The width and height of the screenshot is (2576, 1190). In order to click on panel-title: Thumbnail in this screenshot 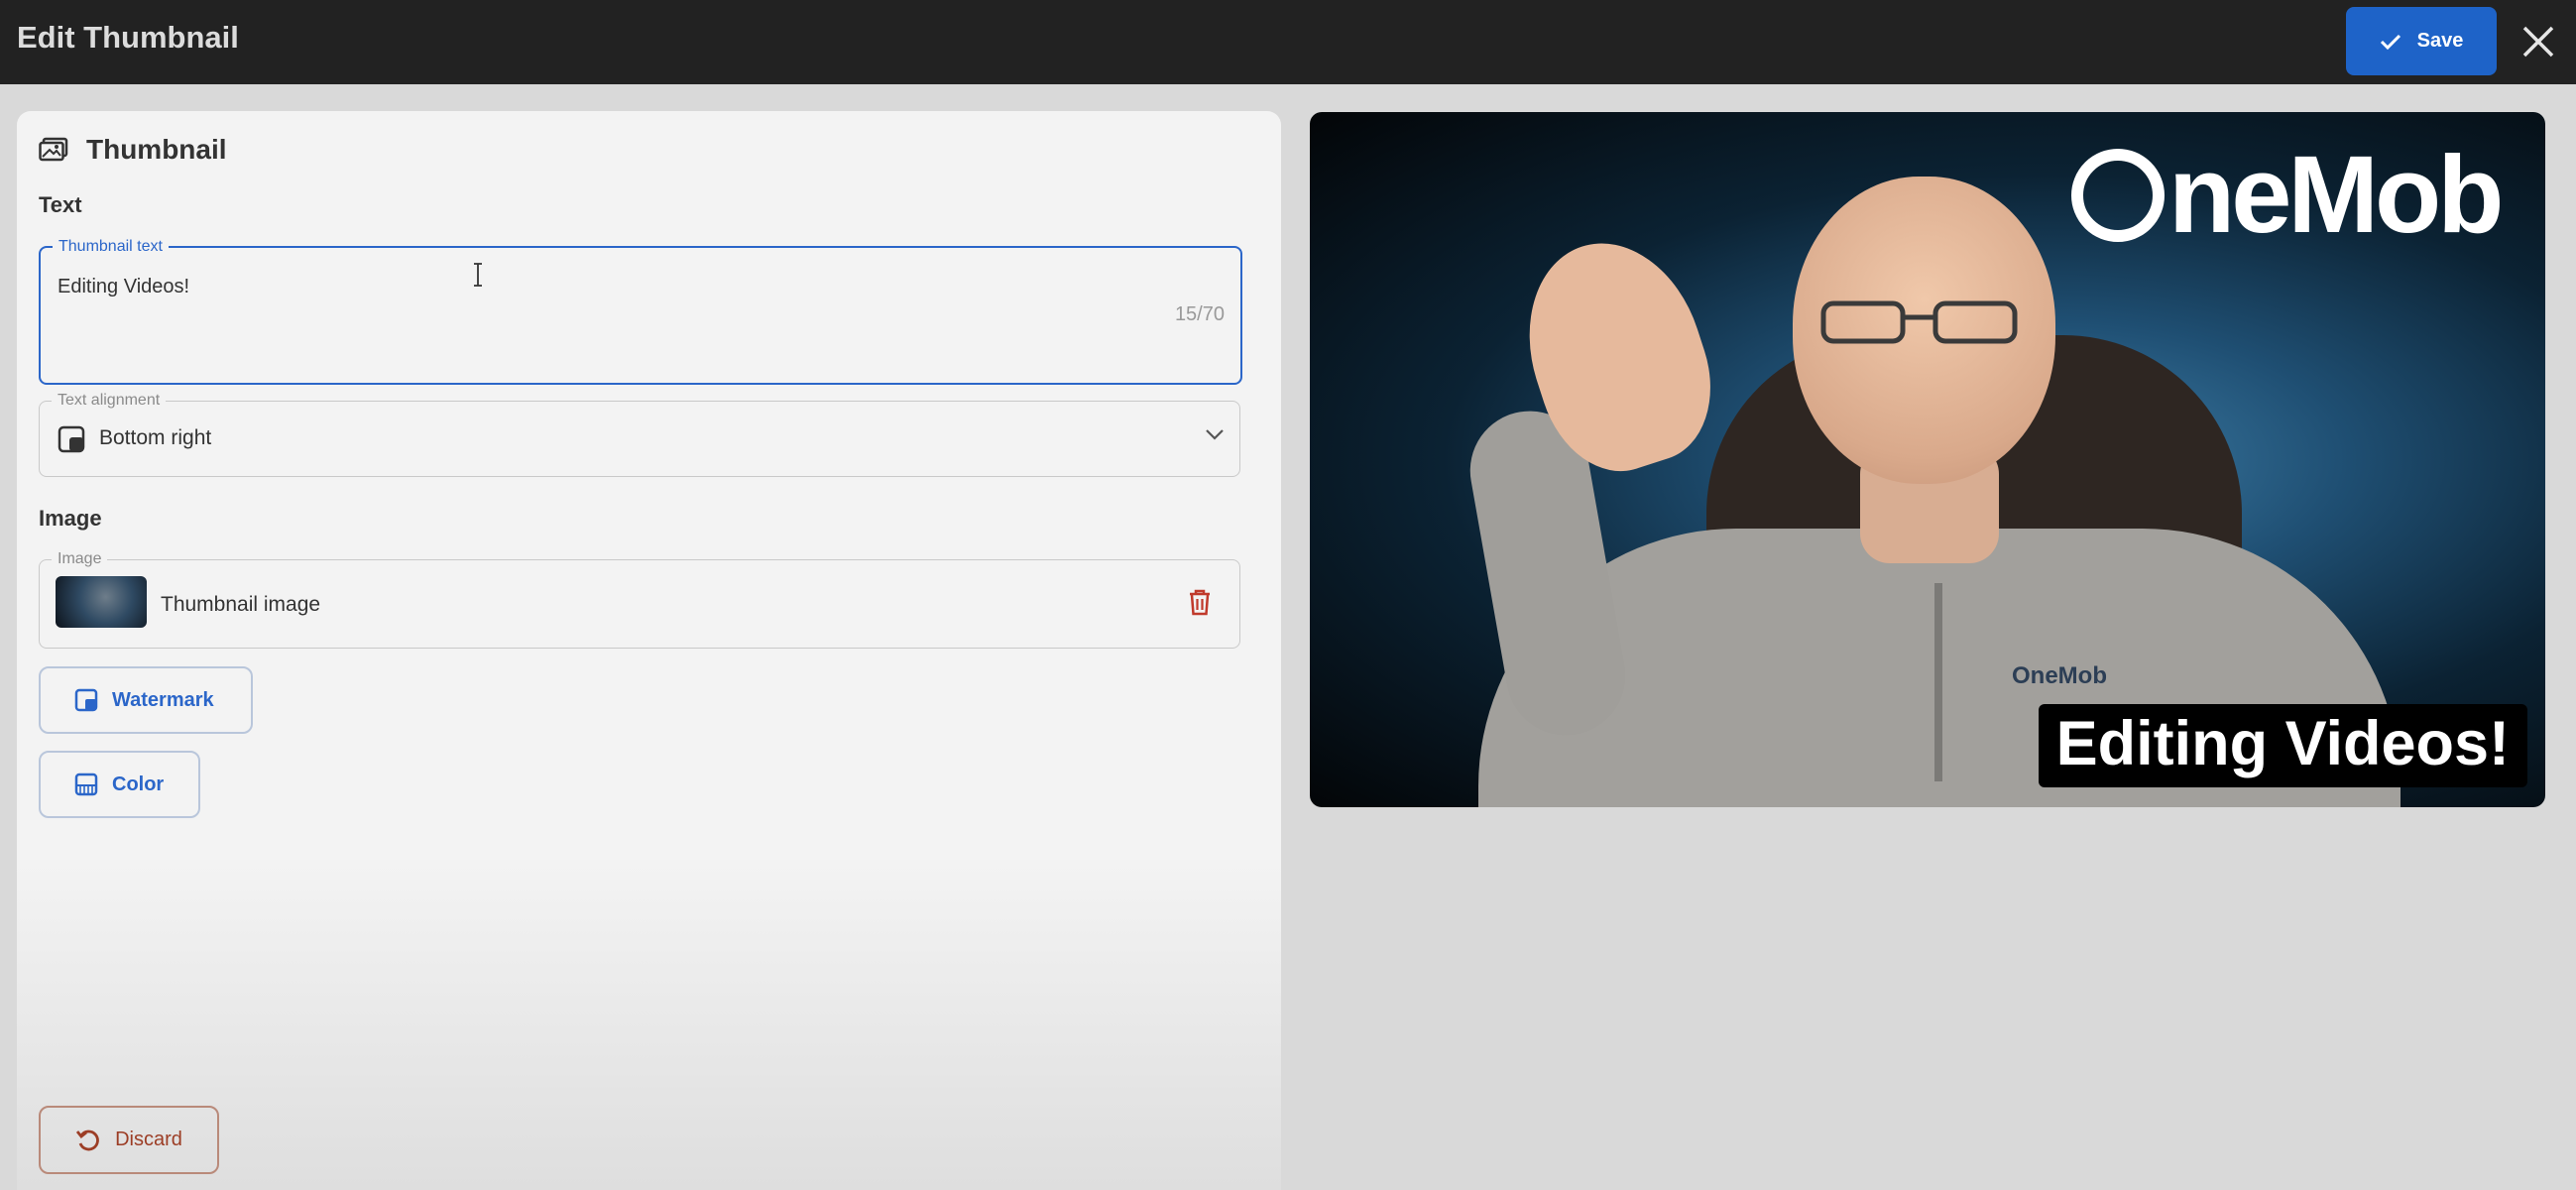, I will do `click(156, 149)`.